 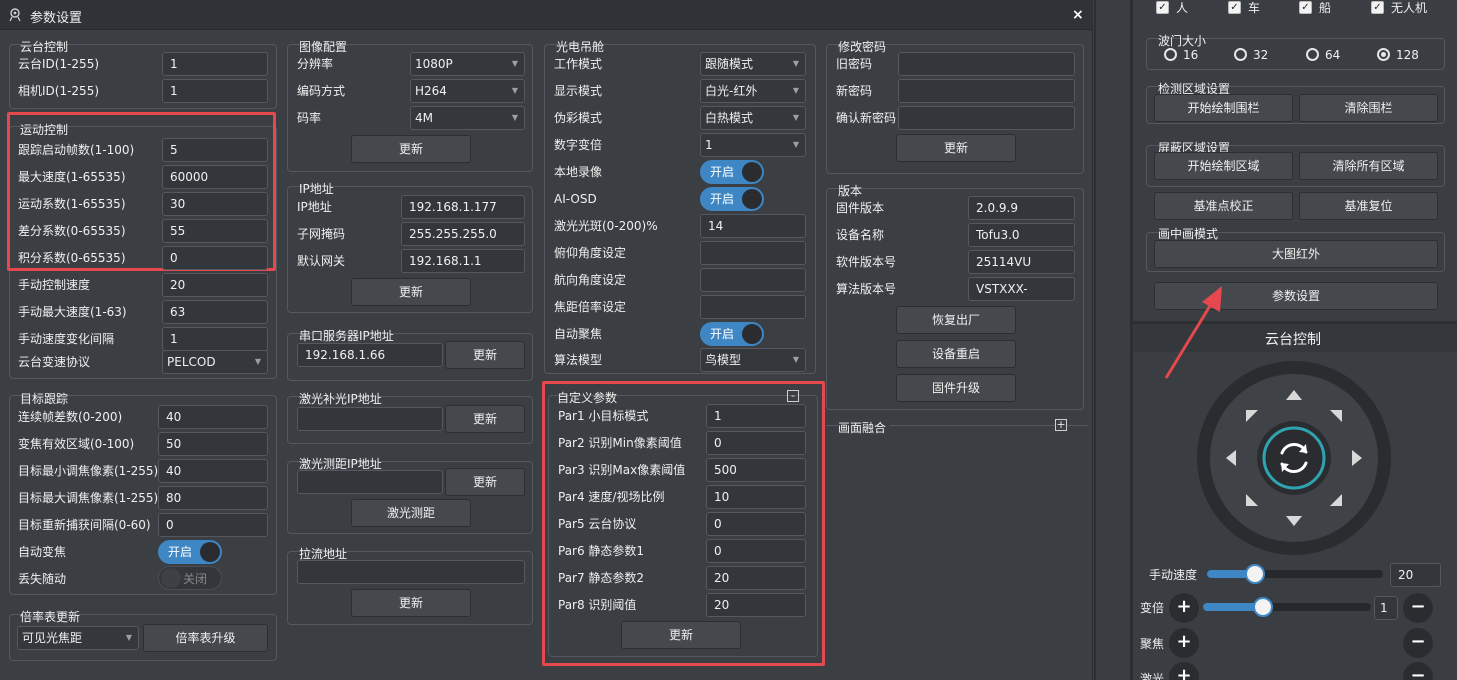 What do you see at coordinates (753, 64) in the screenshot?
I see `workmode-select: 跟随模式 ▼` at bounding box center [753, 64].